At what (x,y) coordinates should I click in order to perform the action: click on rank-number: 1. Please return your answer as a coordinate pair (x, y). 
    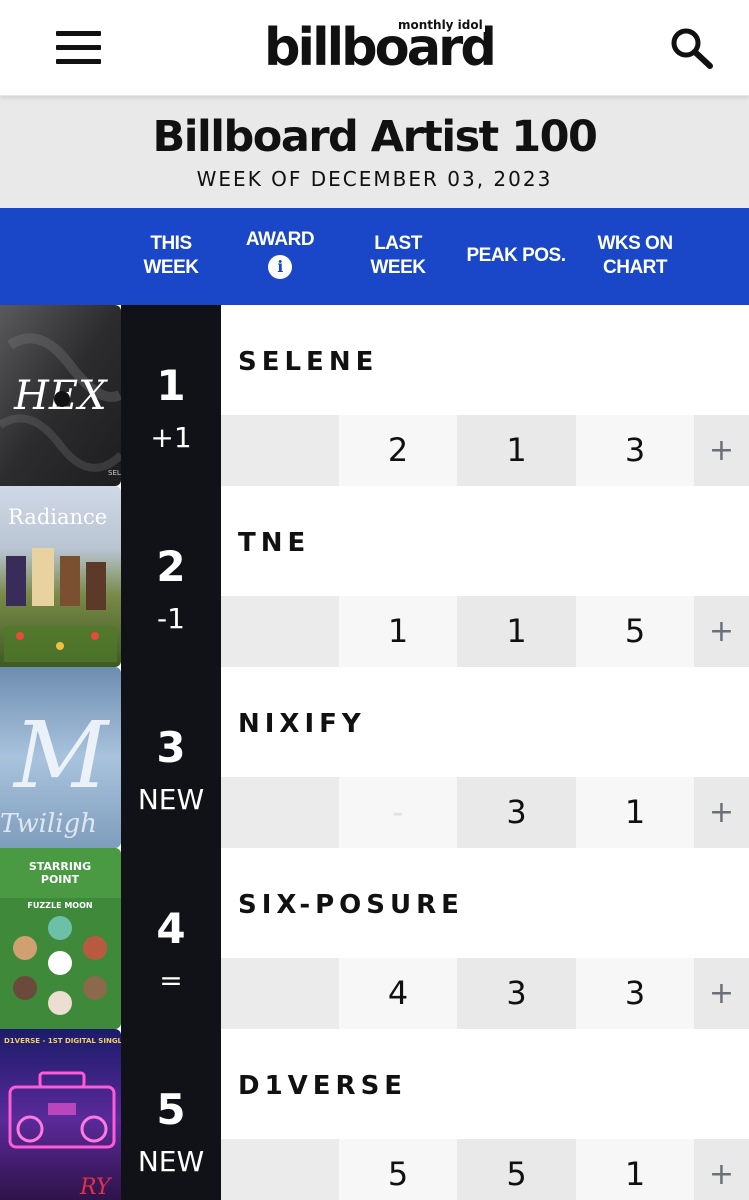
    Looking at the image, I should click on (171, 385).